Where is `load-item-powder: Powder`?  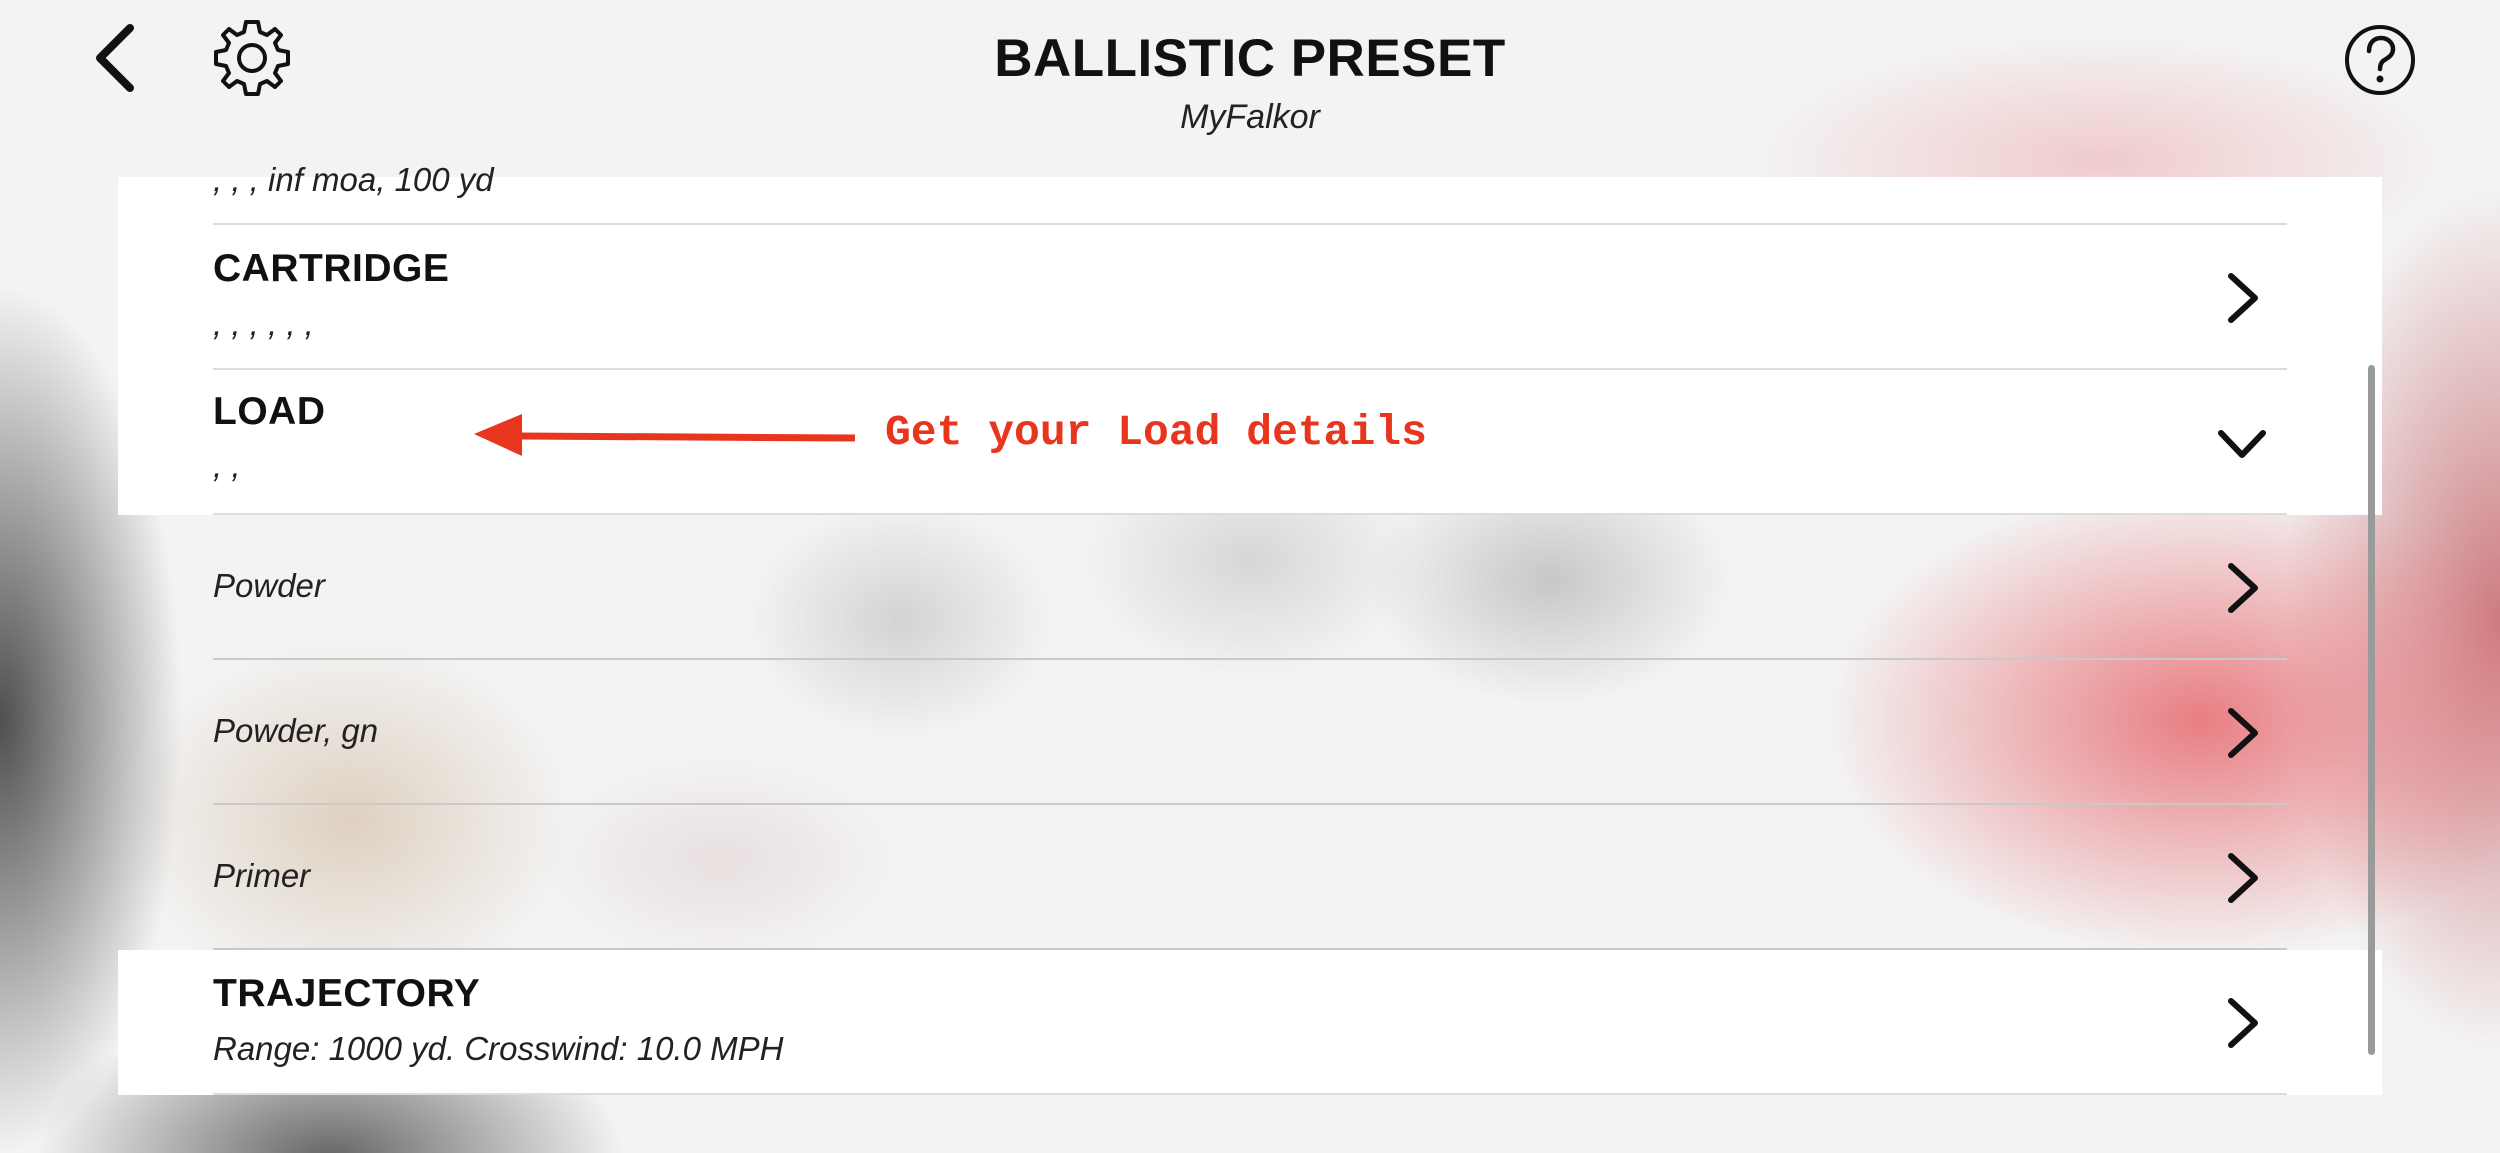
load-item-powder: Powder is located at coordinates (1250, 587).